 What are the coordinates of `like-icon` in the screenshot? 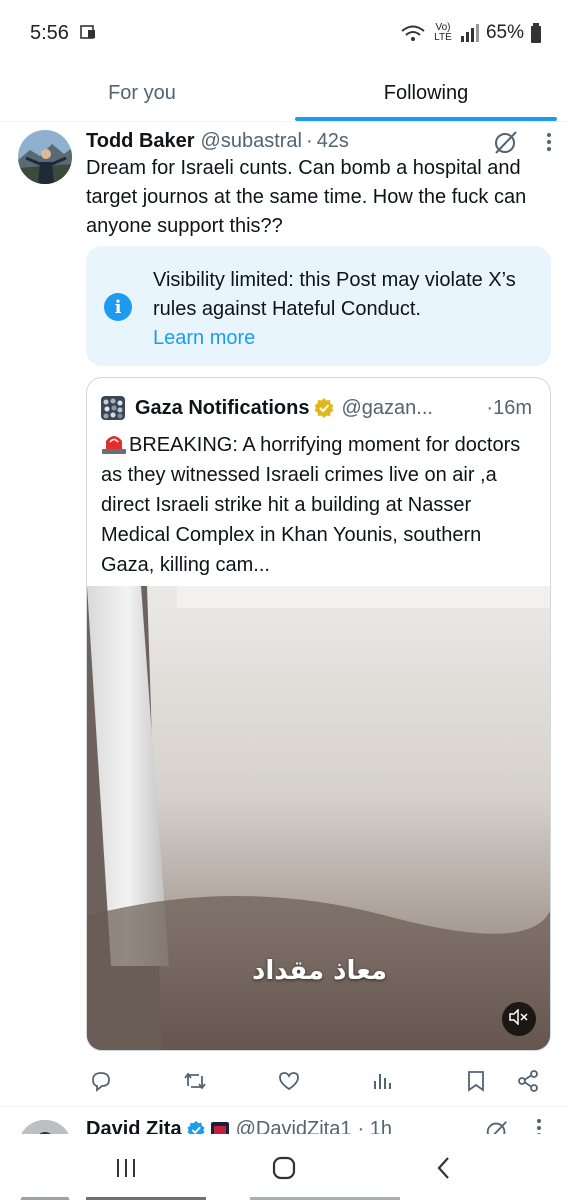 It's located at (289, 1081).